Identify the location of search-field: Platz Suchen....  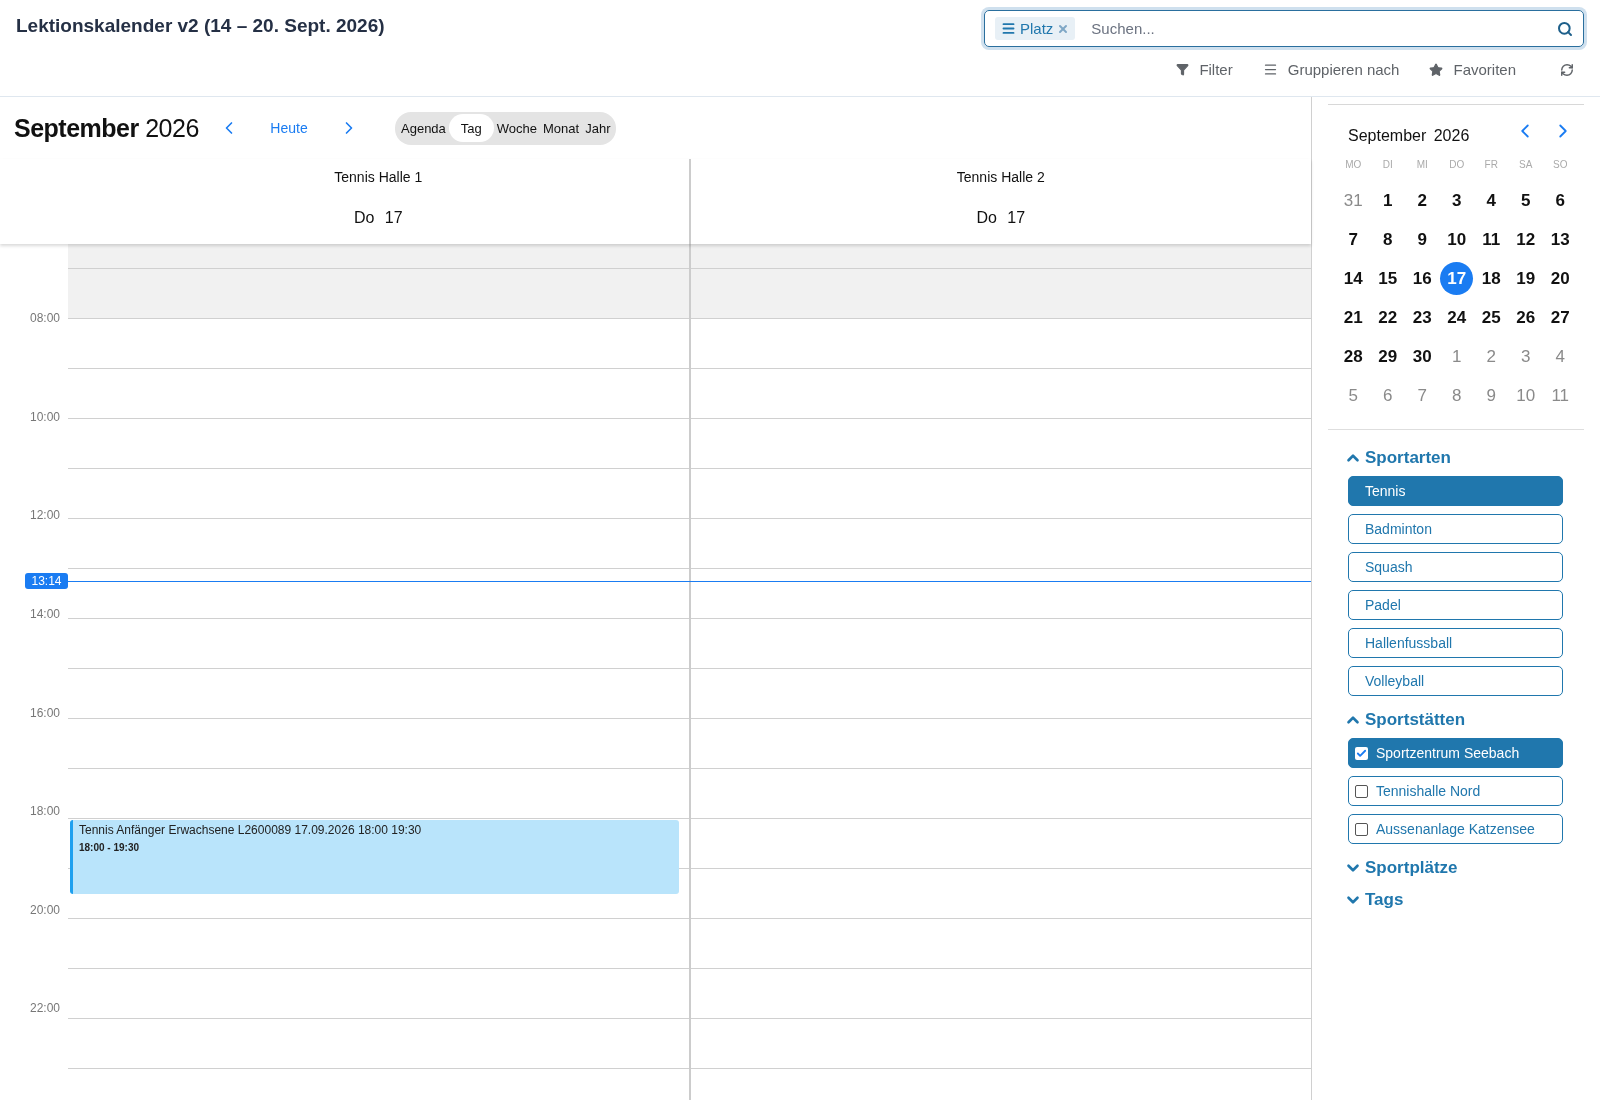
(1284, 28).